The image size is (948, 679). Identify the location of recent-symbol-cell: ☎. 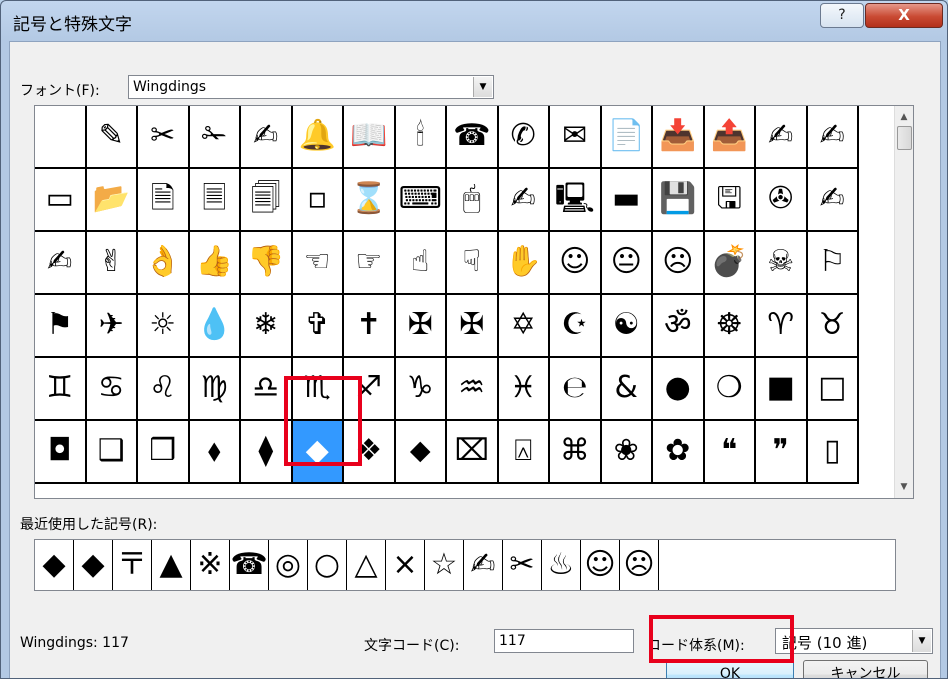
(249, 565).